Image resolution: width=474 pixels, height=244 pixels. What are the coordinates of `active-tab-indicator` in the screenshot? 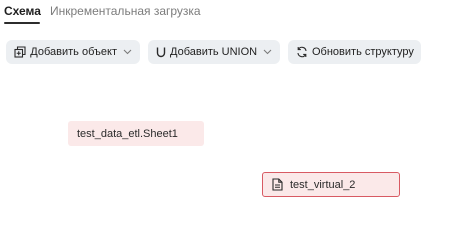 It's located at (22, 23).